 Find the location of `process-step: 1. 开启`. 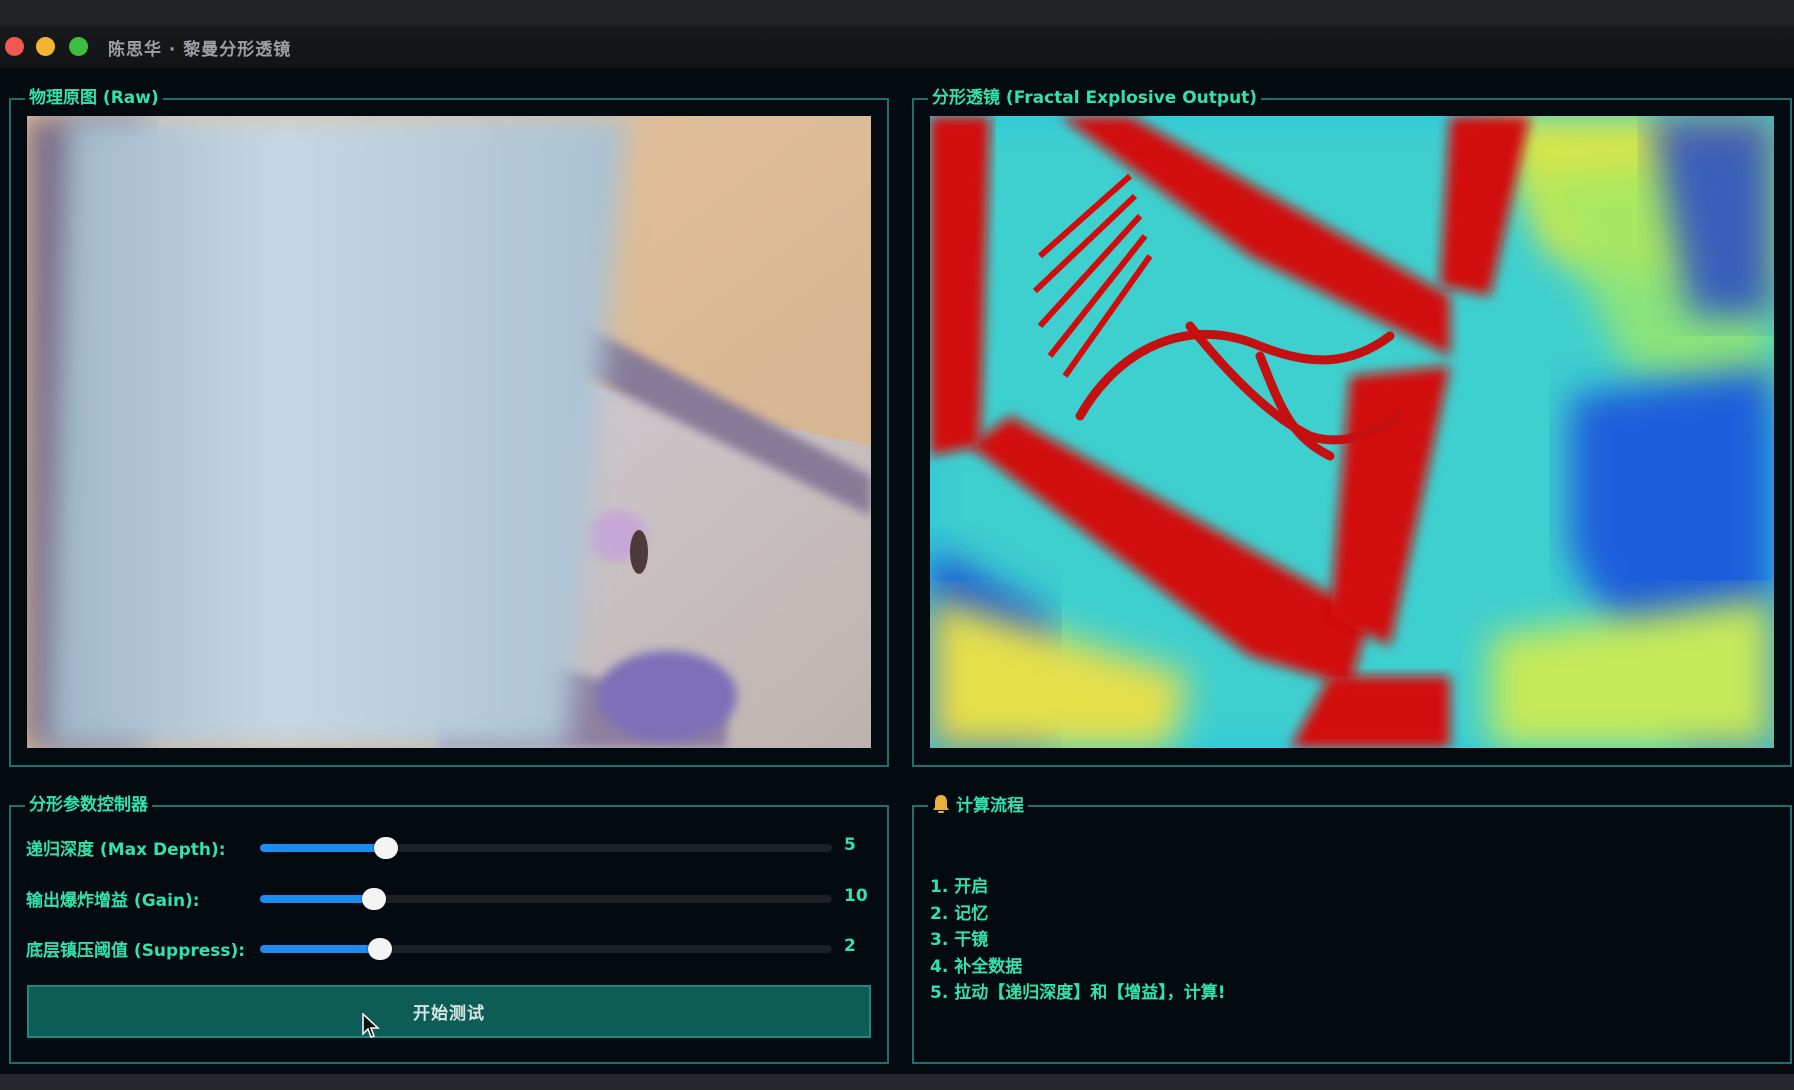

process-step: 1. 开启 is located at coordinates (959, 887).